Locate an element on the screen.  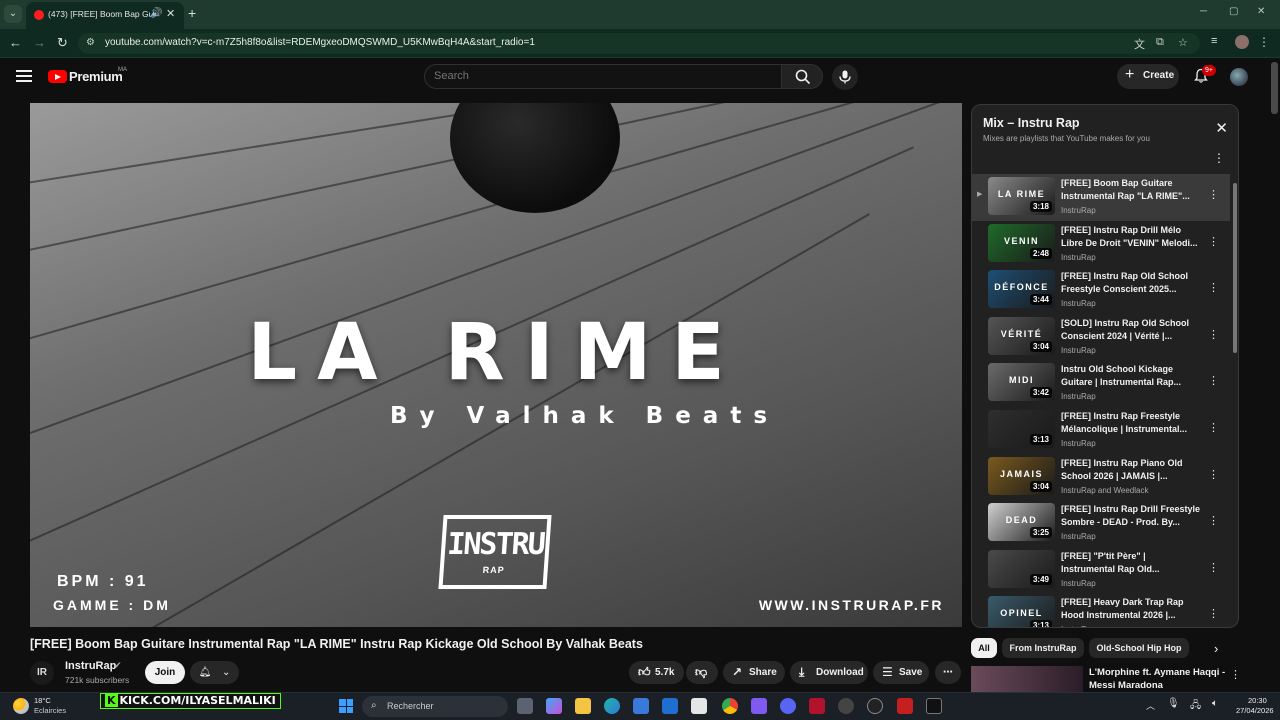
obs-icon is located at coordinates (846, 706).